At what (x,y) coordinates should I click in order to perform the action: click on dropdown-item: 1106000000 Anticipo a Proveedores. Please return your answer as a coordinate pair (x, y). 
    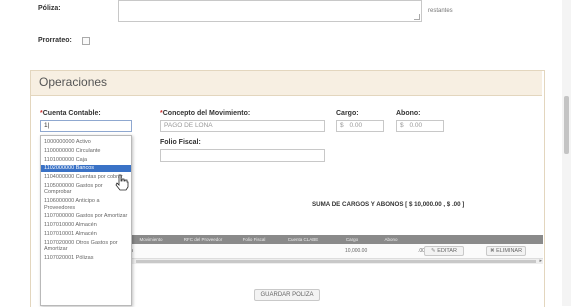
    Looking at the image, I should click on (86, 204).